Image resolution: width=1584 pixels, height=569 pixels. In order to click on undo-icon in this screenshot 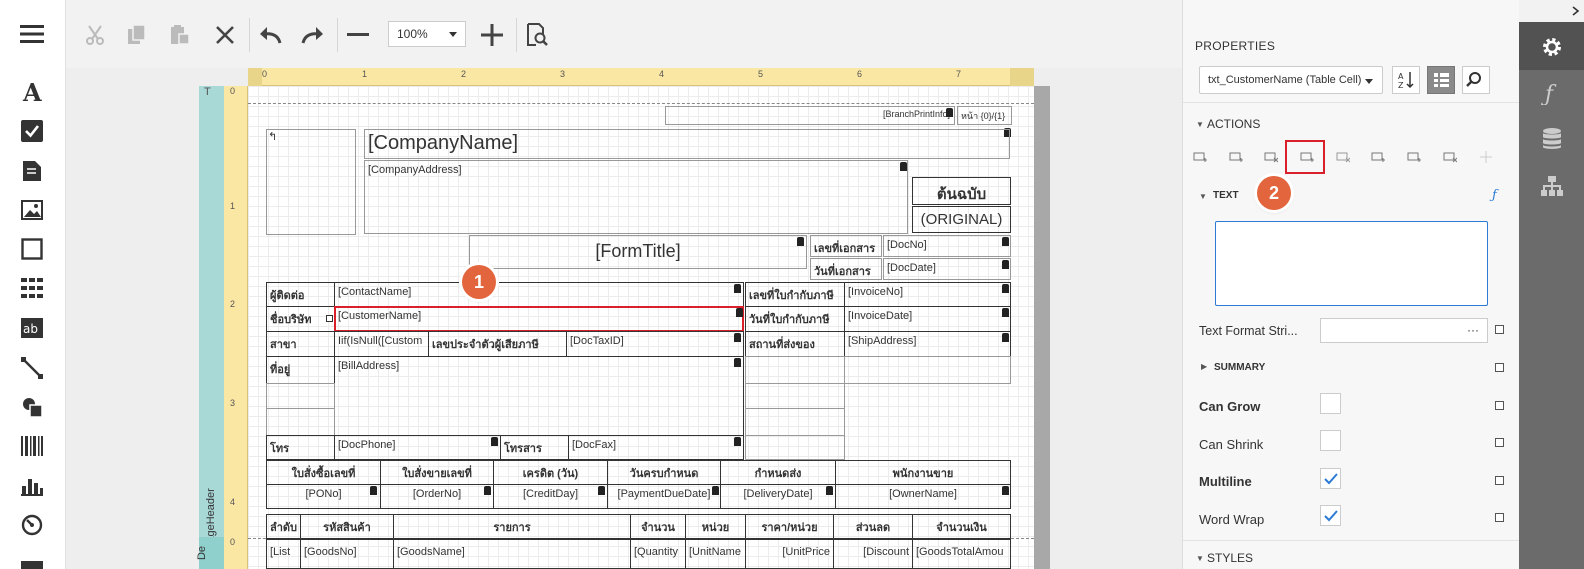, I will do `click(270, 35)`.